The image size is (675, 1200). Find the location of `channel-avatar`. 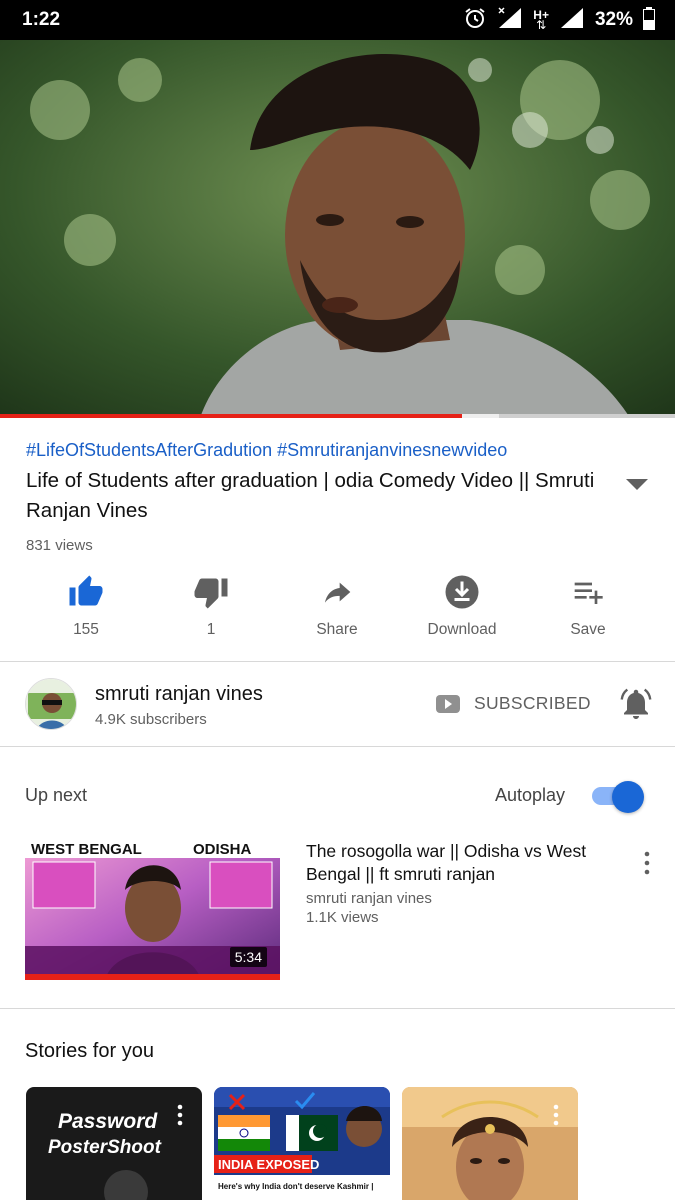

channel-avatar is located at coordinates (51, 704).